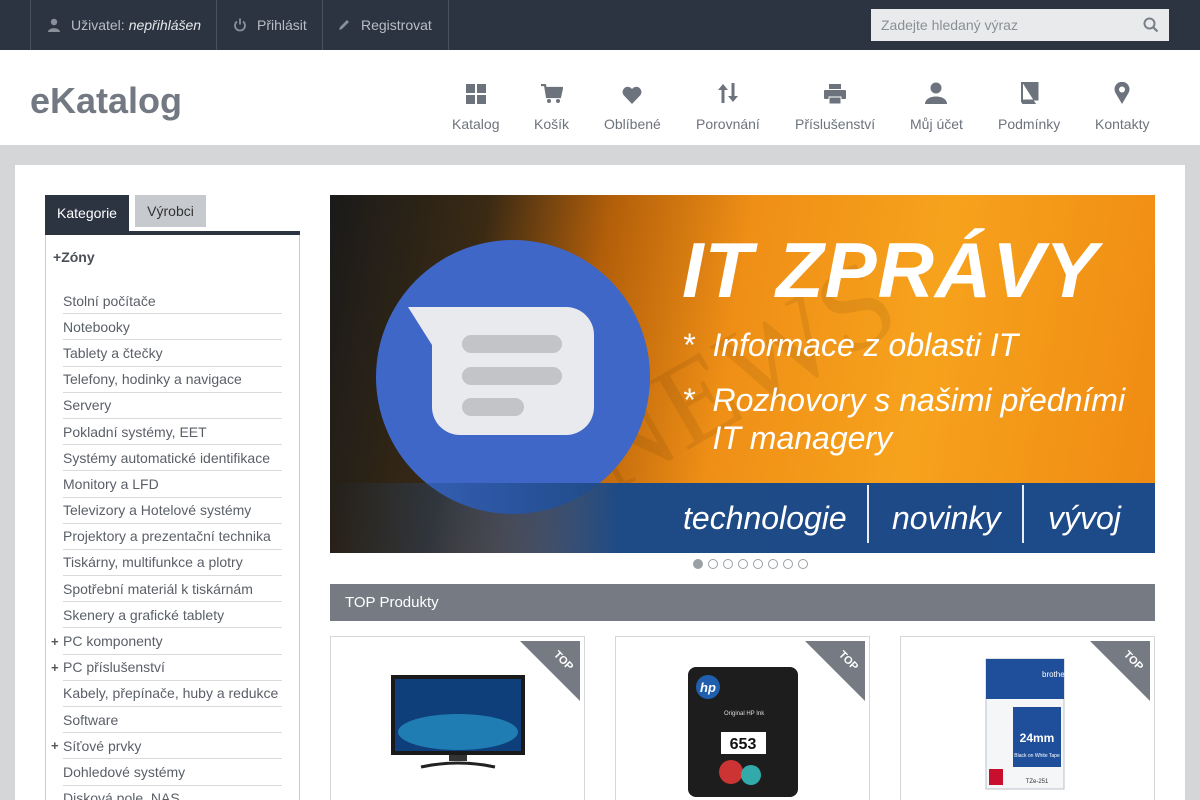 This screenshot has height=800, width=1200. What do you see at coordinates (850, 345) in the screenshot?
I see `banner-bullet-1: * Informace z oblasti IT` at bounding box center [850, 345].